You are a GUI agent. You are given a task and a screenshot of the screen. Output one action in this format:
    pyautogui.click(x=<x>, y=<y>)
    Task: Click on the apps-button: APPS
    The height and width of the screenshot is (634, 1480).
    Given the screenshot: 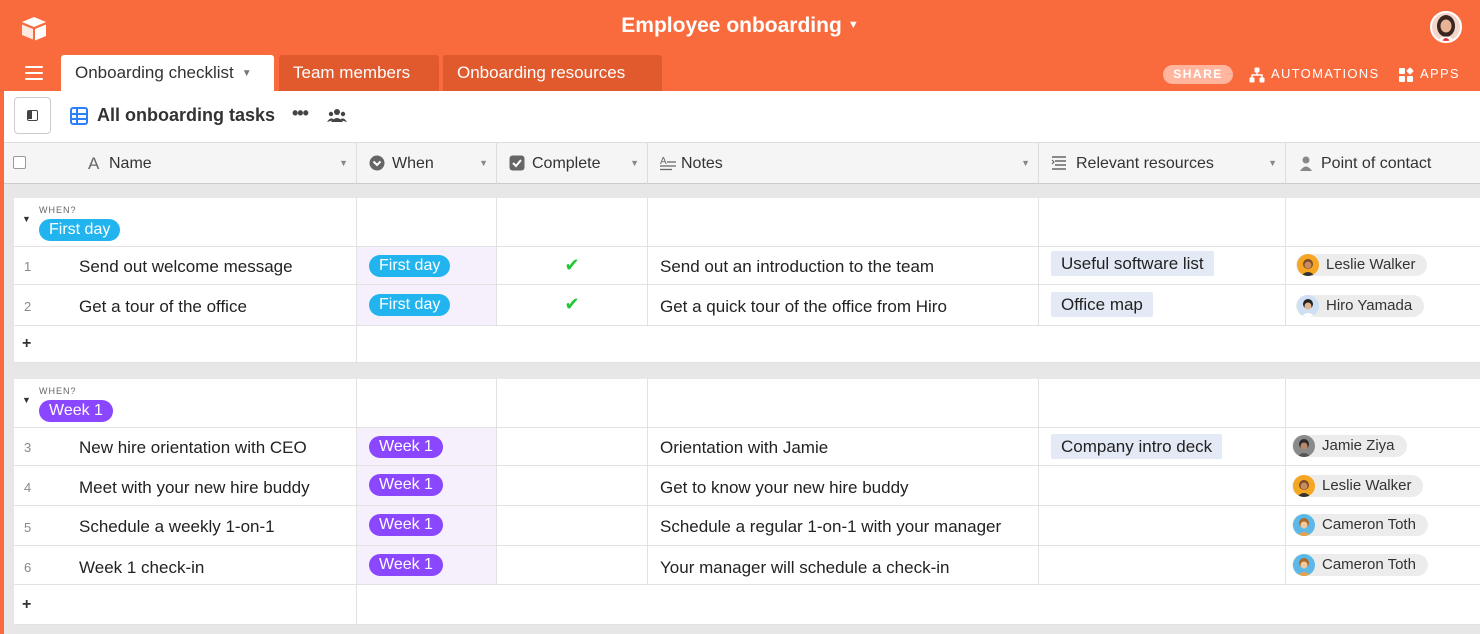 What is the action you would take?
    pyautogui.click(x=1429, y=74)
    